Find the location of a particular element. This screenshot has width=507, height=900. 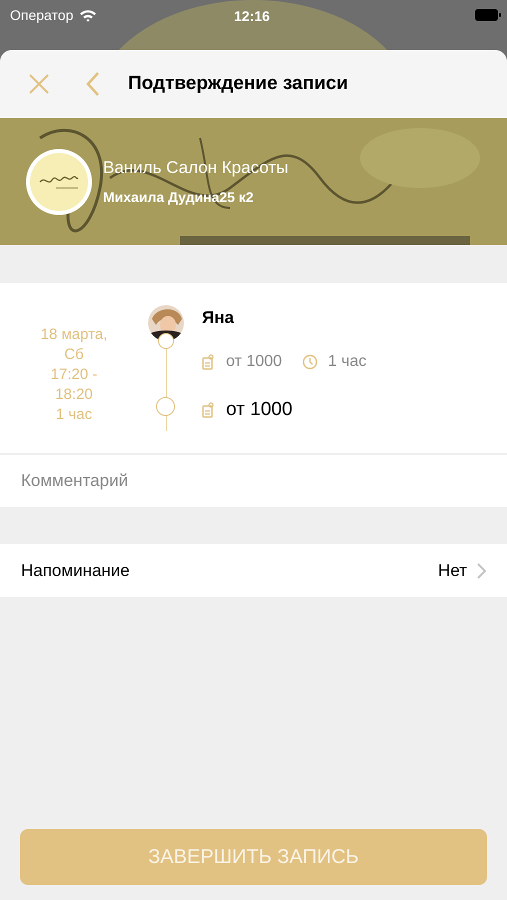

battery-icon is located at coordinates (488, 15).